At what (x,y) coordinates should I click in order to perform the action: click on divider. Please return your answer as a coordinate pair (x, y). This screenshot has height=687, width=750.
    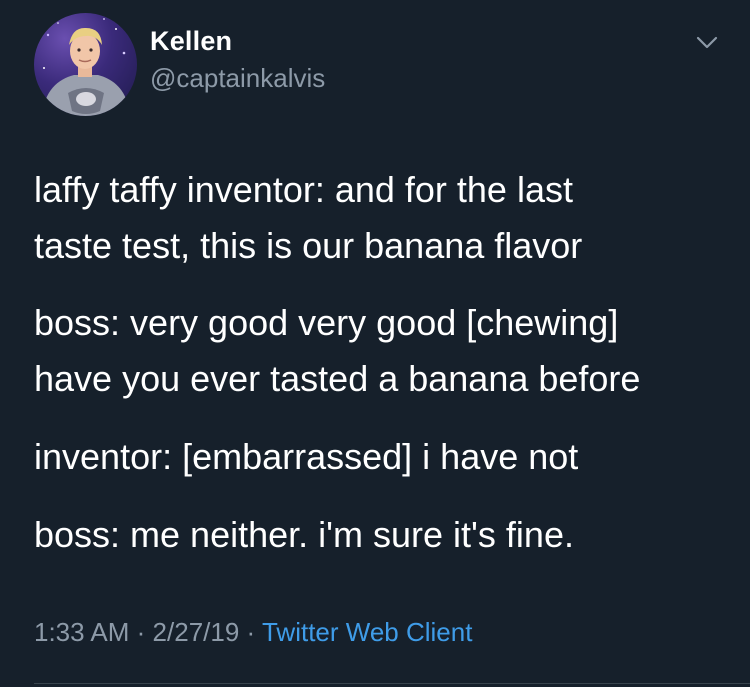
    Looking at the image, I should click on (392, 683).